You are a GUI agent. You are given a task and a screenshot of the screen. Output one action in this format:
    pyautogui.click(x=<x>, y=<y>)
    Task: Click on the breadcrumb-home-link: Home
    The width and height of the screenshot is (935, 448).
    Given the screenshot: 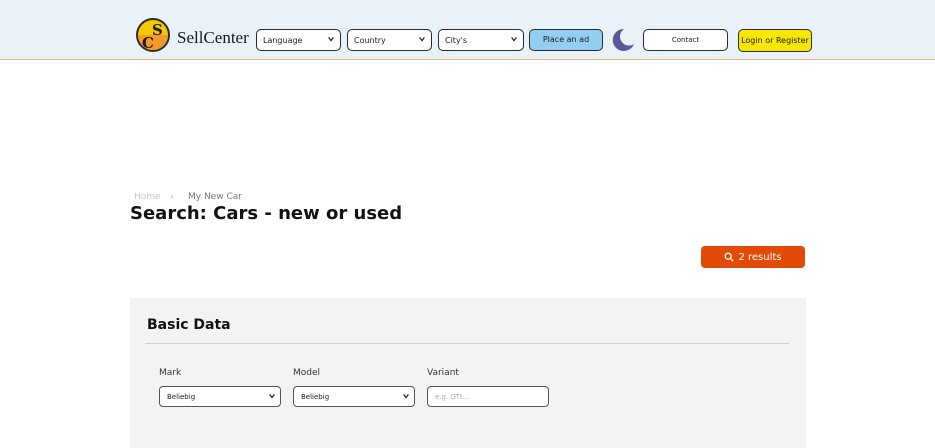 What is the action you would take?
    pyautogui.click(x=147, y=197)
    